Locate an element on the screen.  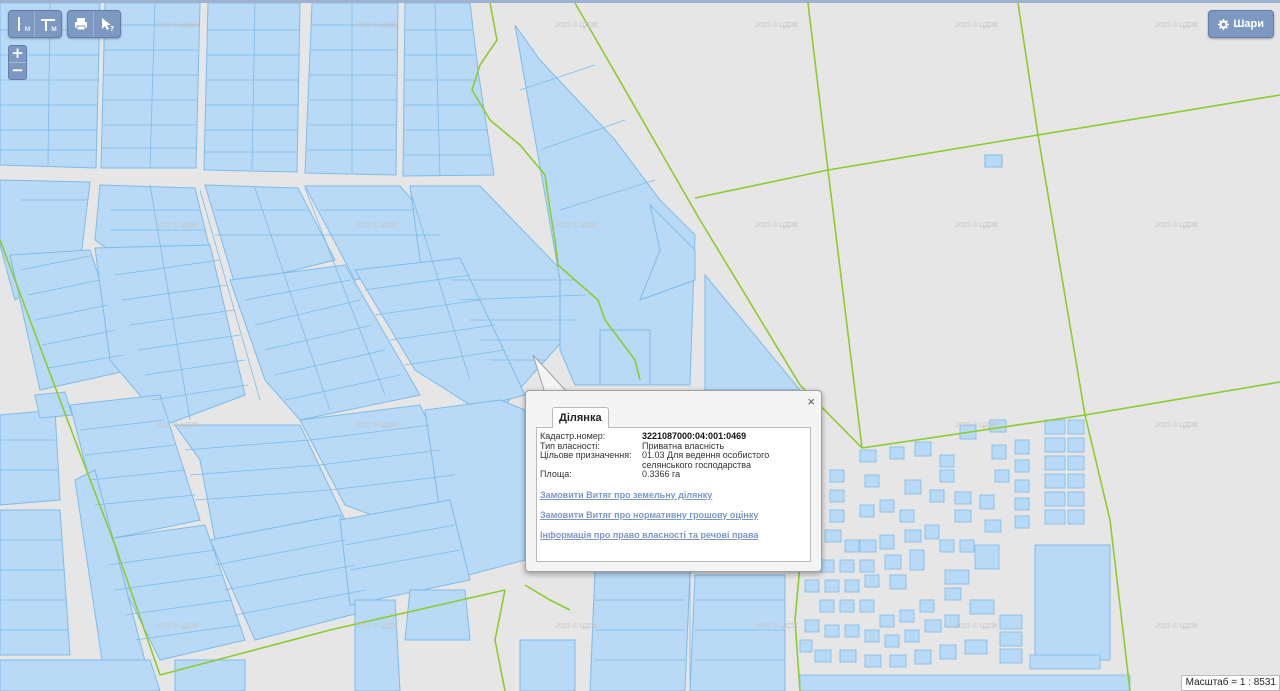
tab-parcel: Ділянка is located at coordinates (580, 417).